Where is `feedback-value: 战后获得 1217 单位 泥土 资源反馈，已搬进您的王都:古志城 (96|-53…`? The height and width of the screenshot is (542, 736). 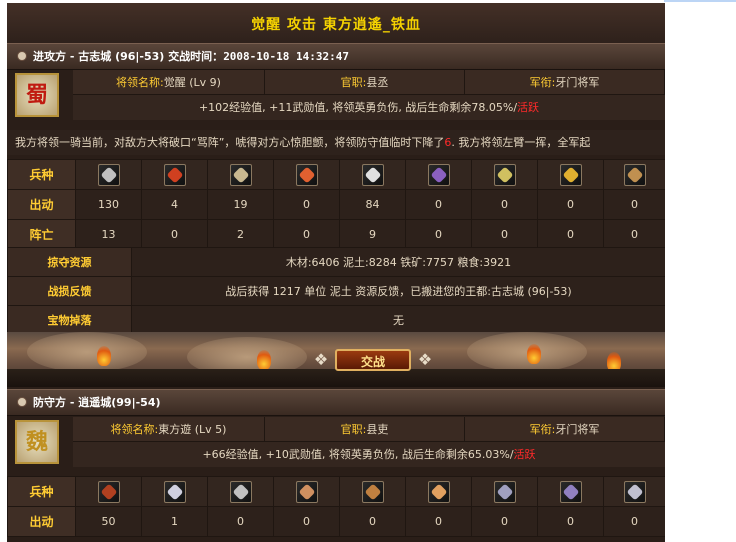
feedback-value: 战后获得 1217 单位 泥土 资源反馈，已搬进您的王都:古志城 (96|-53… is located at coordinates (398, 291).